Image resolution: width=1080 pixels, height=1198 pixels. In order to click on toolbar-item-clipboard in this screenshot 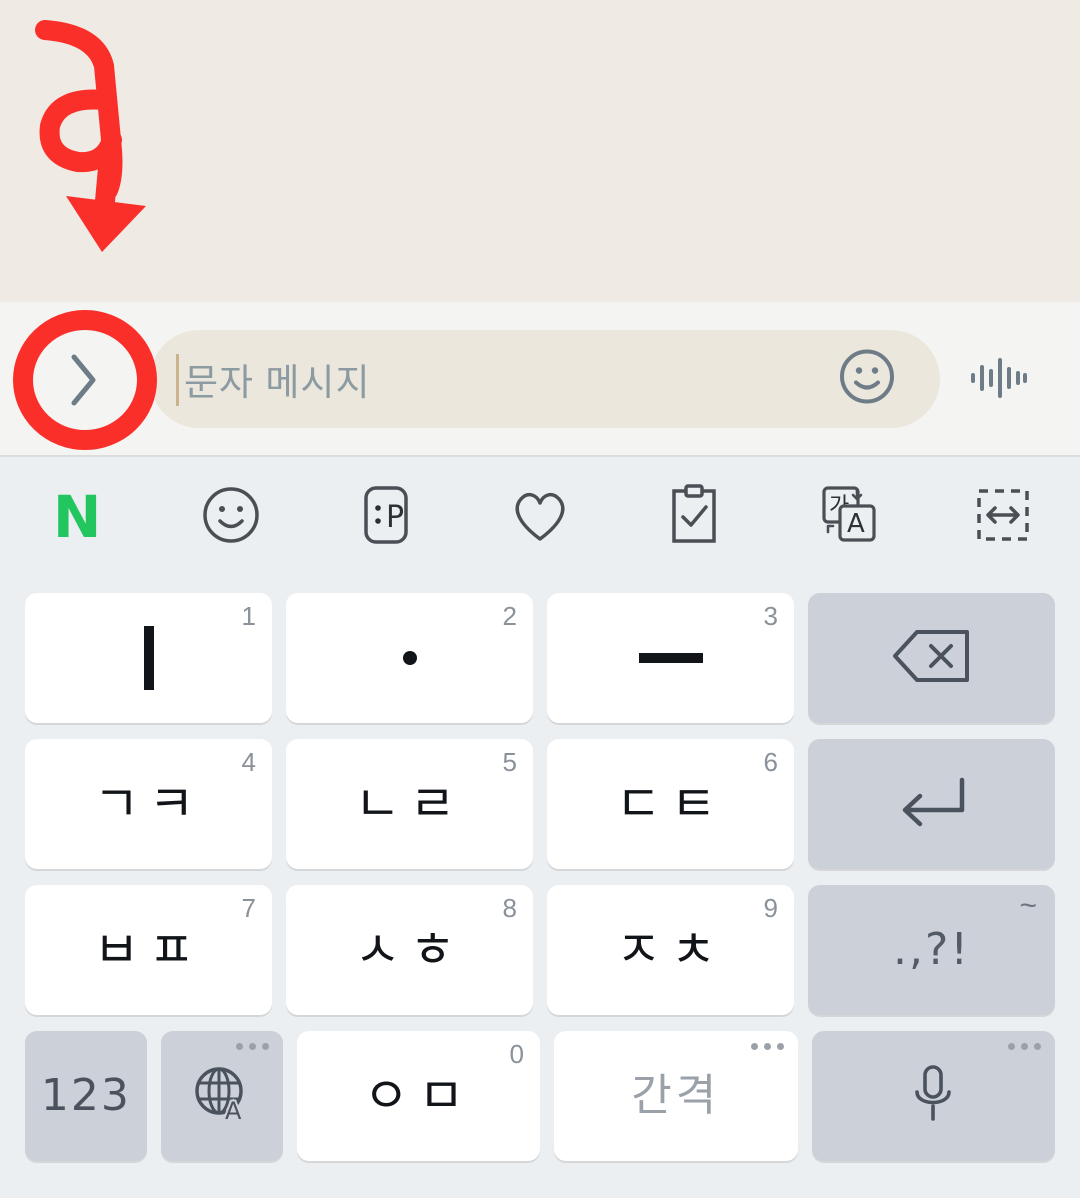, I will do `click(694, 517)`.